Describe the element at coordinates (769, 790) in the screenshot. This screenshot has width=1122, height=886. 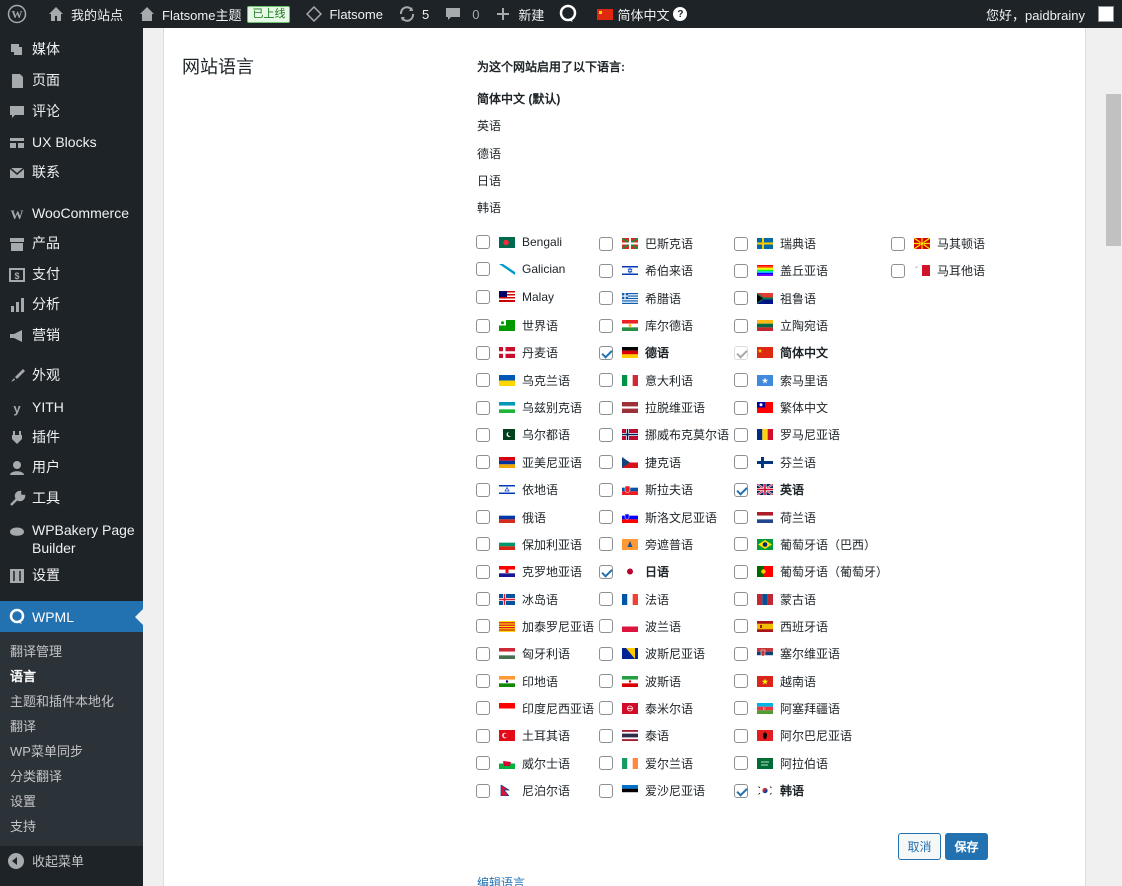
I see `language-option: 韩语` at that location.